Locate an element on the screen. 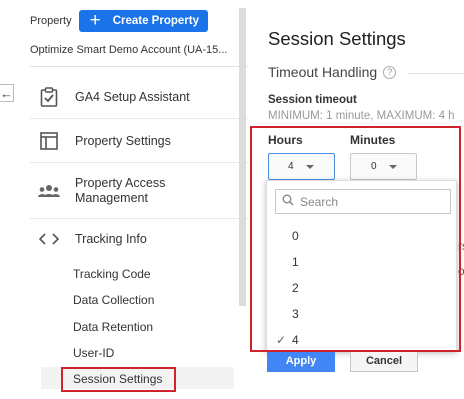 The image size is (464, 399). property-header: Property + Create Property is located at coordinates (119, 21).